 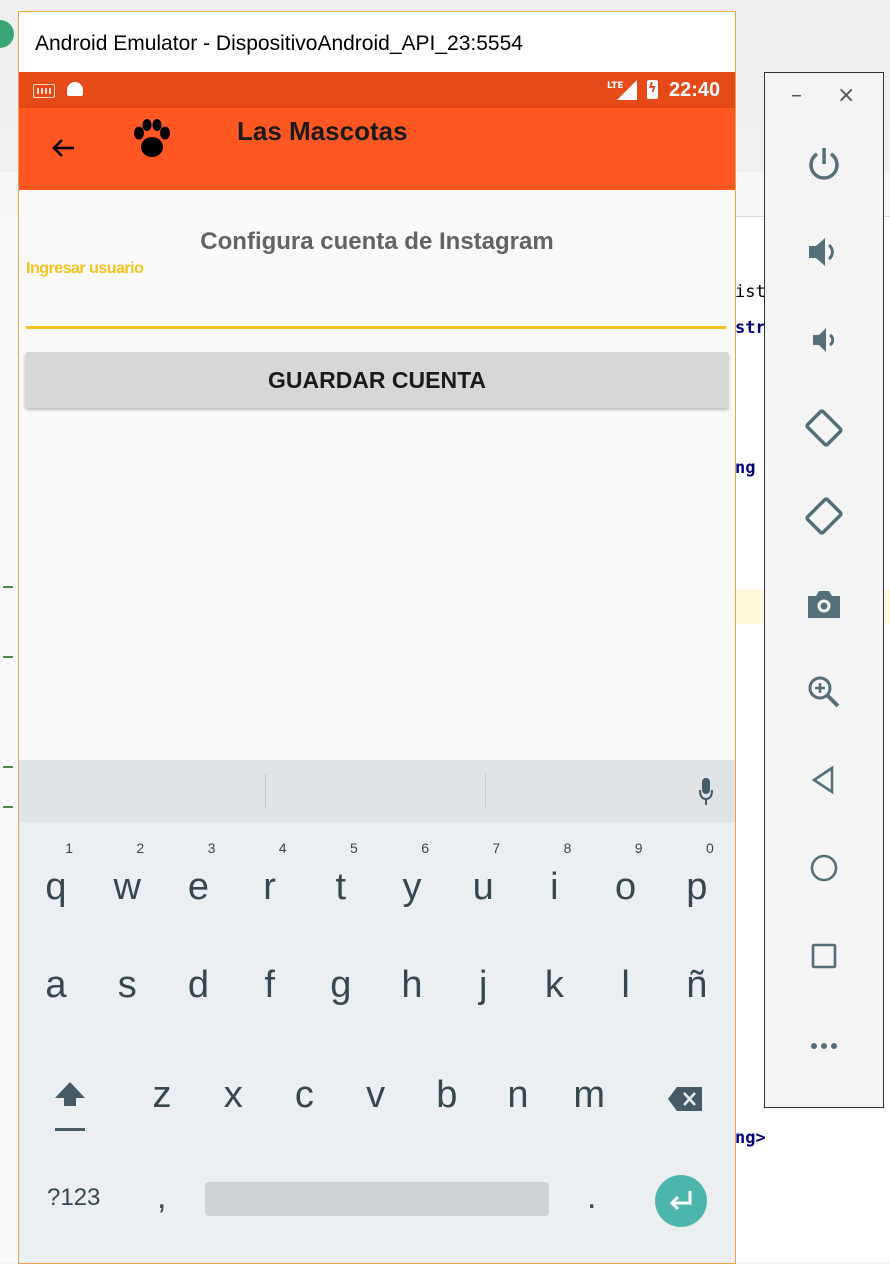 What do you see at coordinates (824, 868) in the screenshot?
I see `home-icon` at bounding box center [824, 868].